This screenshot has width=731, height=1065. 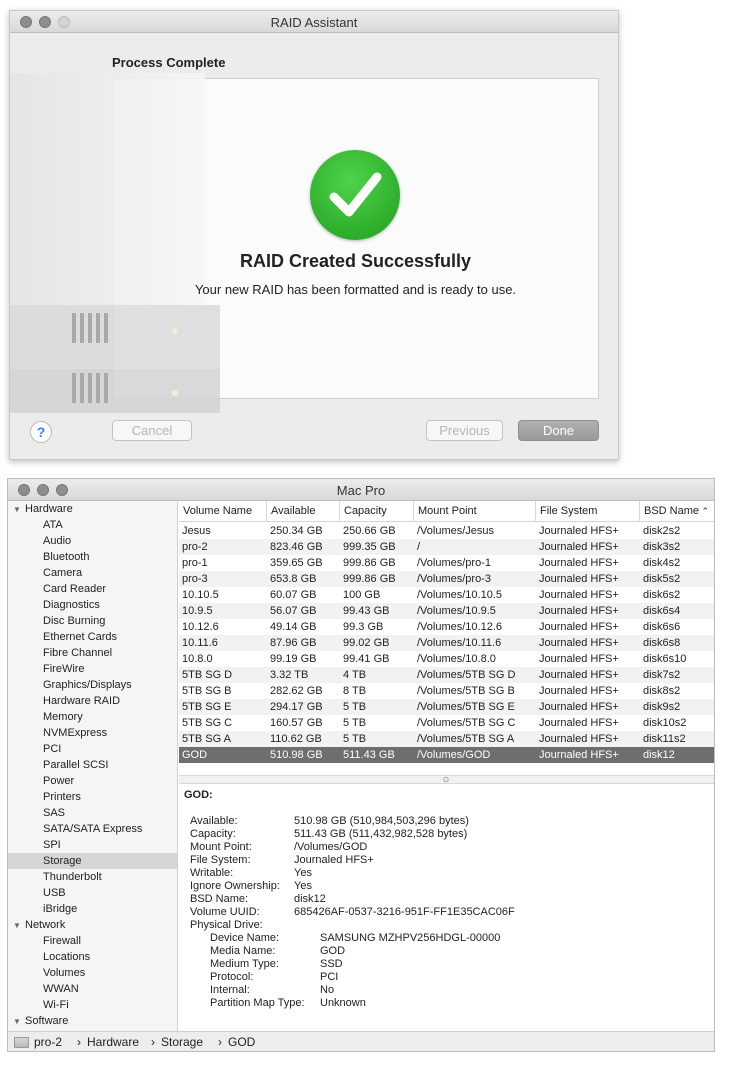 What do you see at coordinates (92, 717) in the screenshot?
I see `sidebar-item-memory: Memory` at bounding box center [92, 717].